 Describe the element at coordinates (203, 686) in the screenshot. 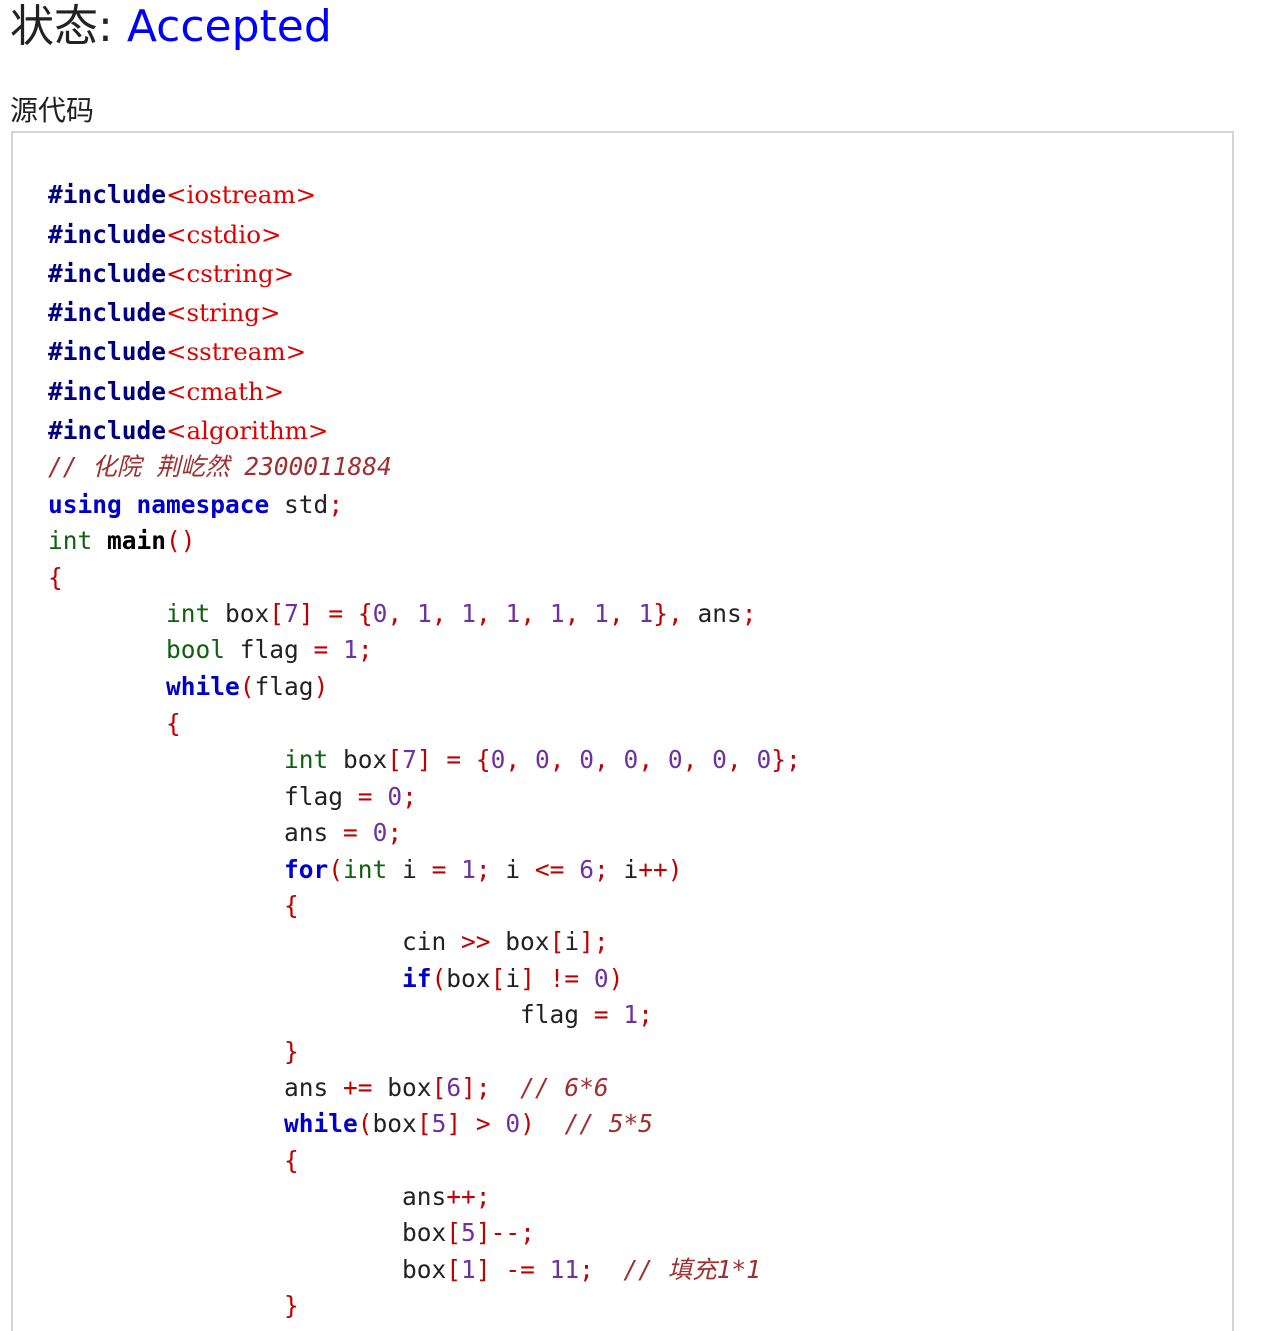

I see `code-token: while` at that location.